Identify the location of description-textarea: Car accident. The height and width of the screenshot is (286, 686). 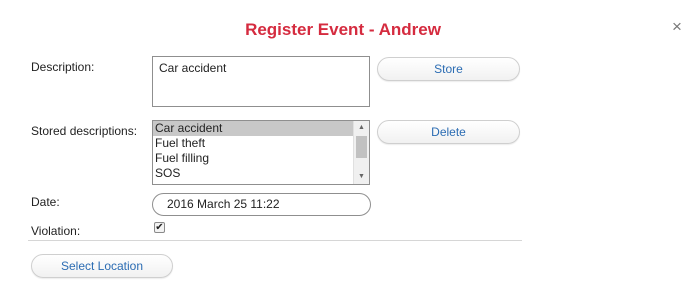
(261, 81).